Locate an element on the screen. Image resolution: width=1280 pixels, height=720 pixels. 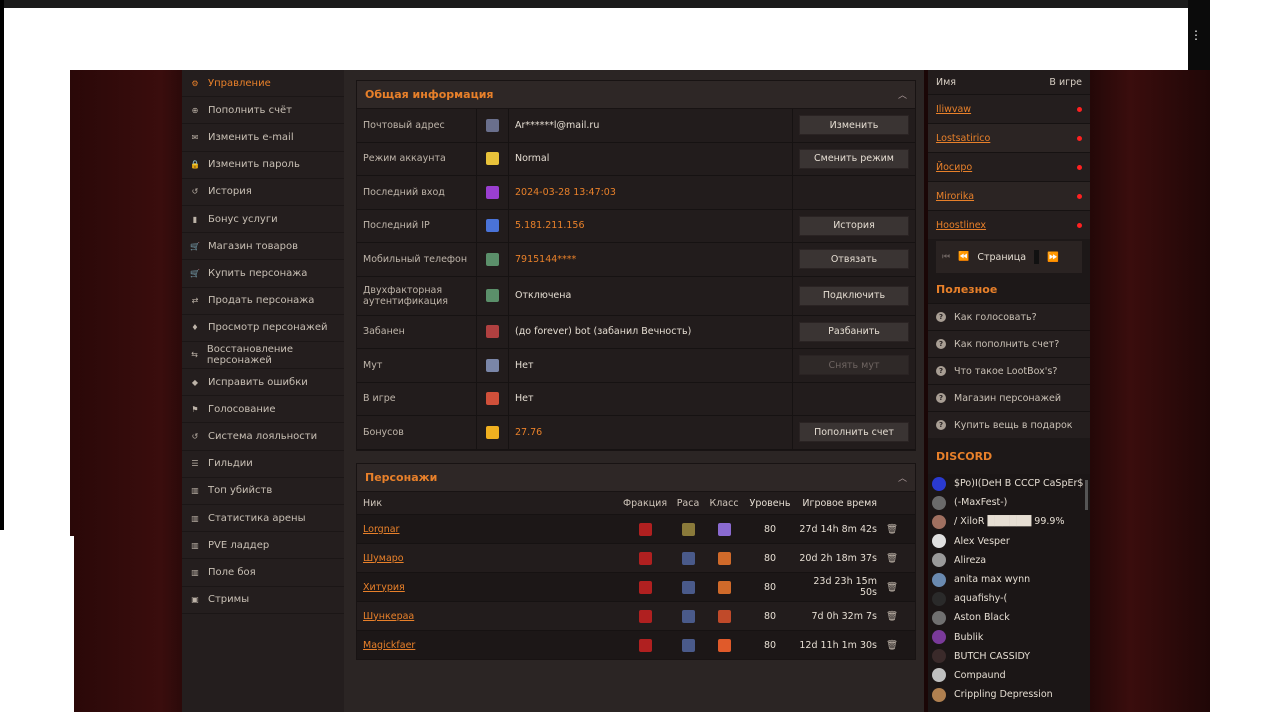
discord-member: Alireza is located at coordinates (1009, 560).